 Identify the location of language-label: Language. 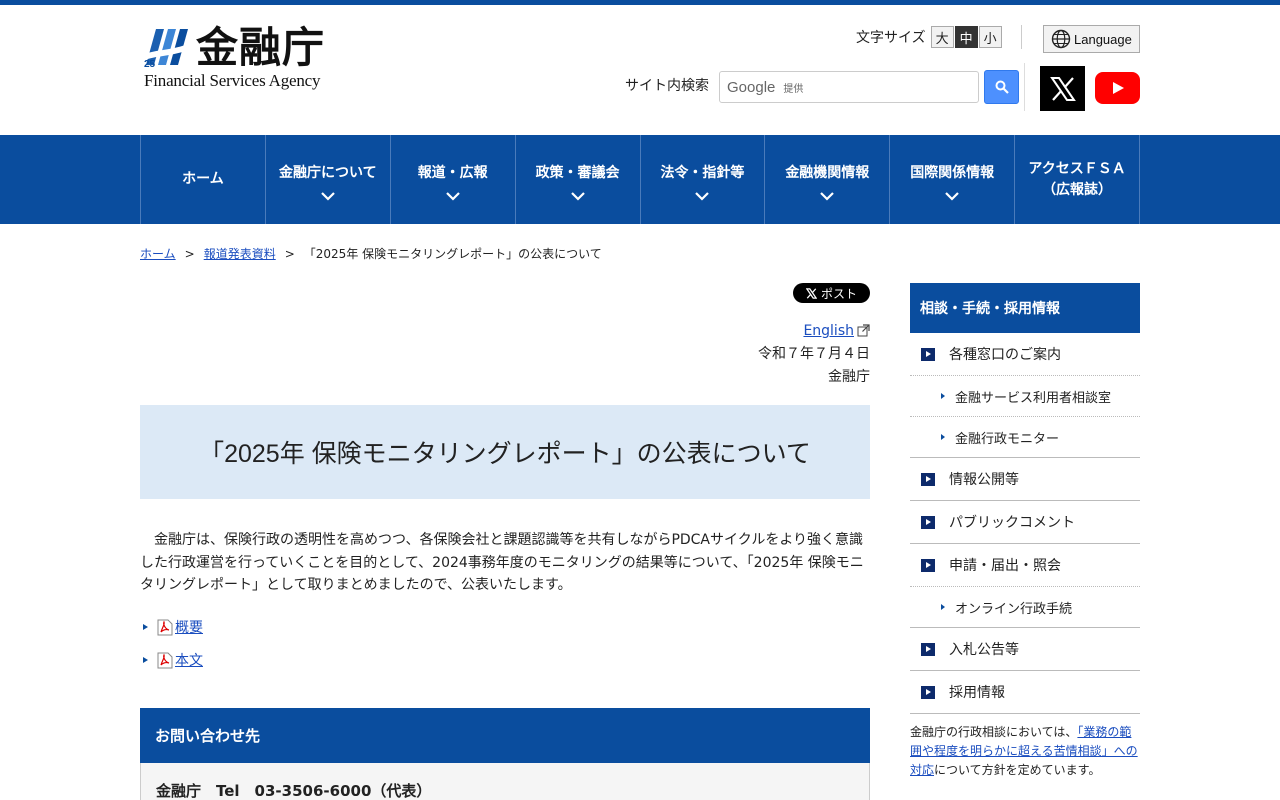
(1103, 39).